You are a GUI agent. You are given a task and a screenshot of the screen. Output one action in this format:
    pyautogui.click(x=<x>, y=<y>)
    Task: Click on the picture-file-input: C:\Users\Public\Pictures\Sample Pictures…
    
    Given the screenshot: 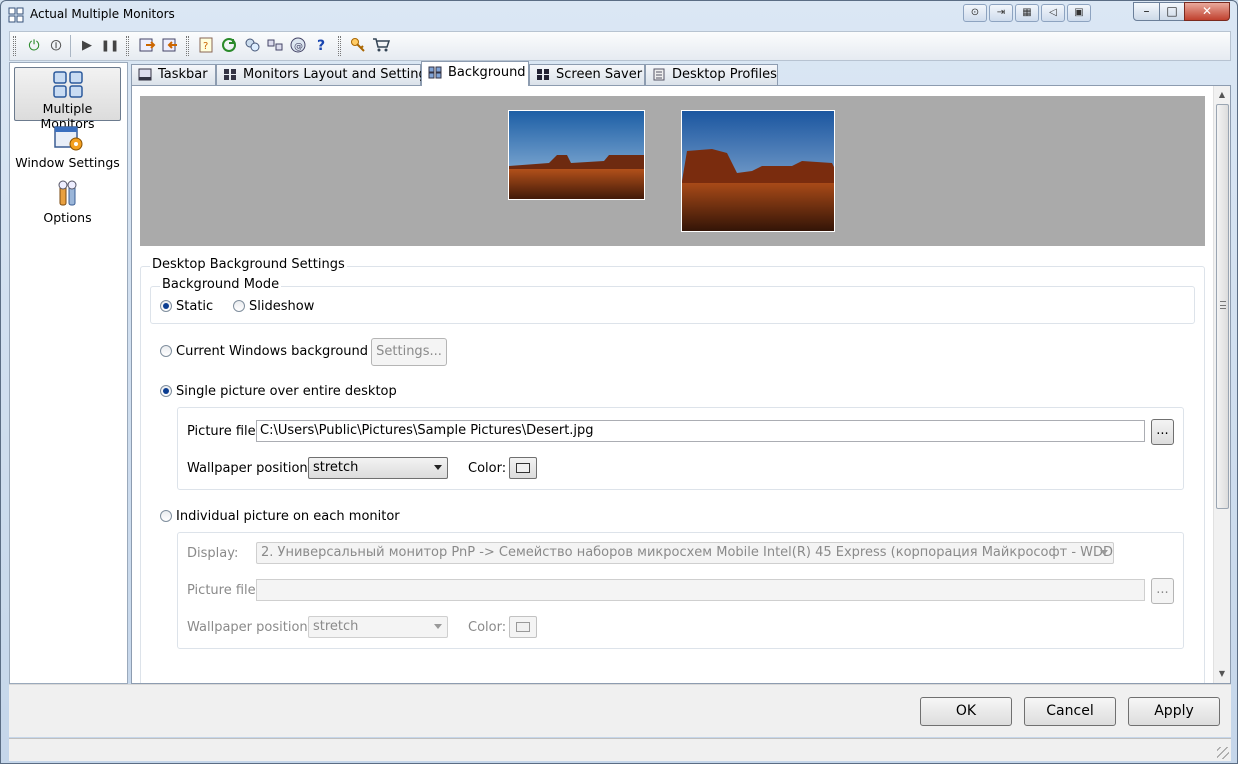 What is the action you would take?
    pyautogui.click(x=700, y=431)
    